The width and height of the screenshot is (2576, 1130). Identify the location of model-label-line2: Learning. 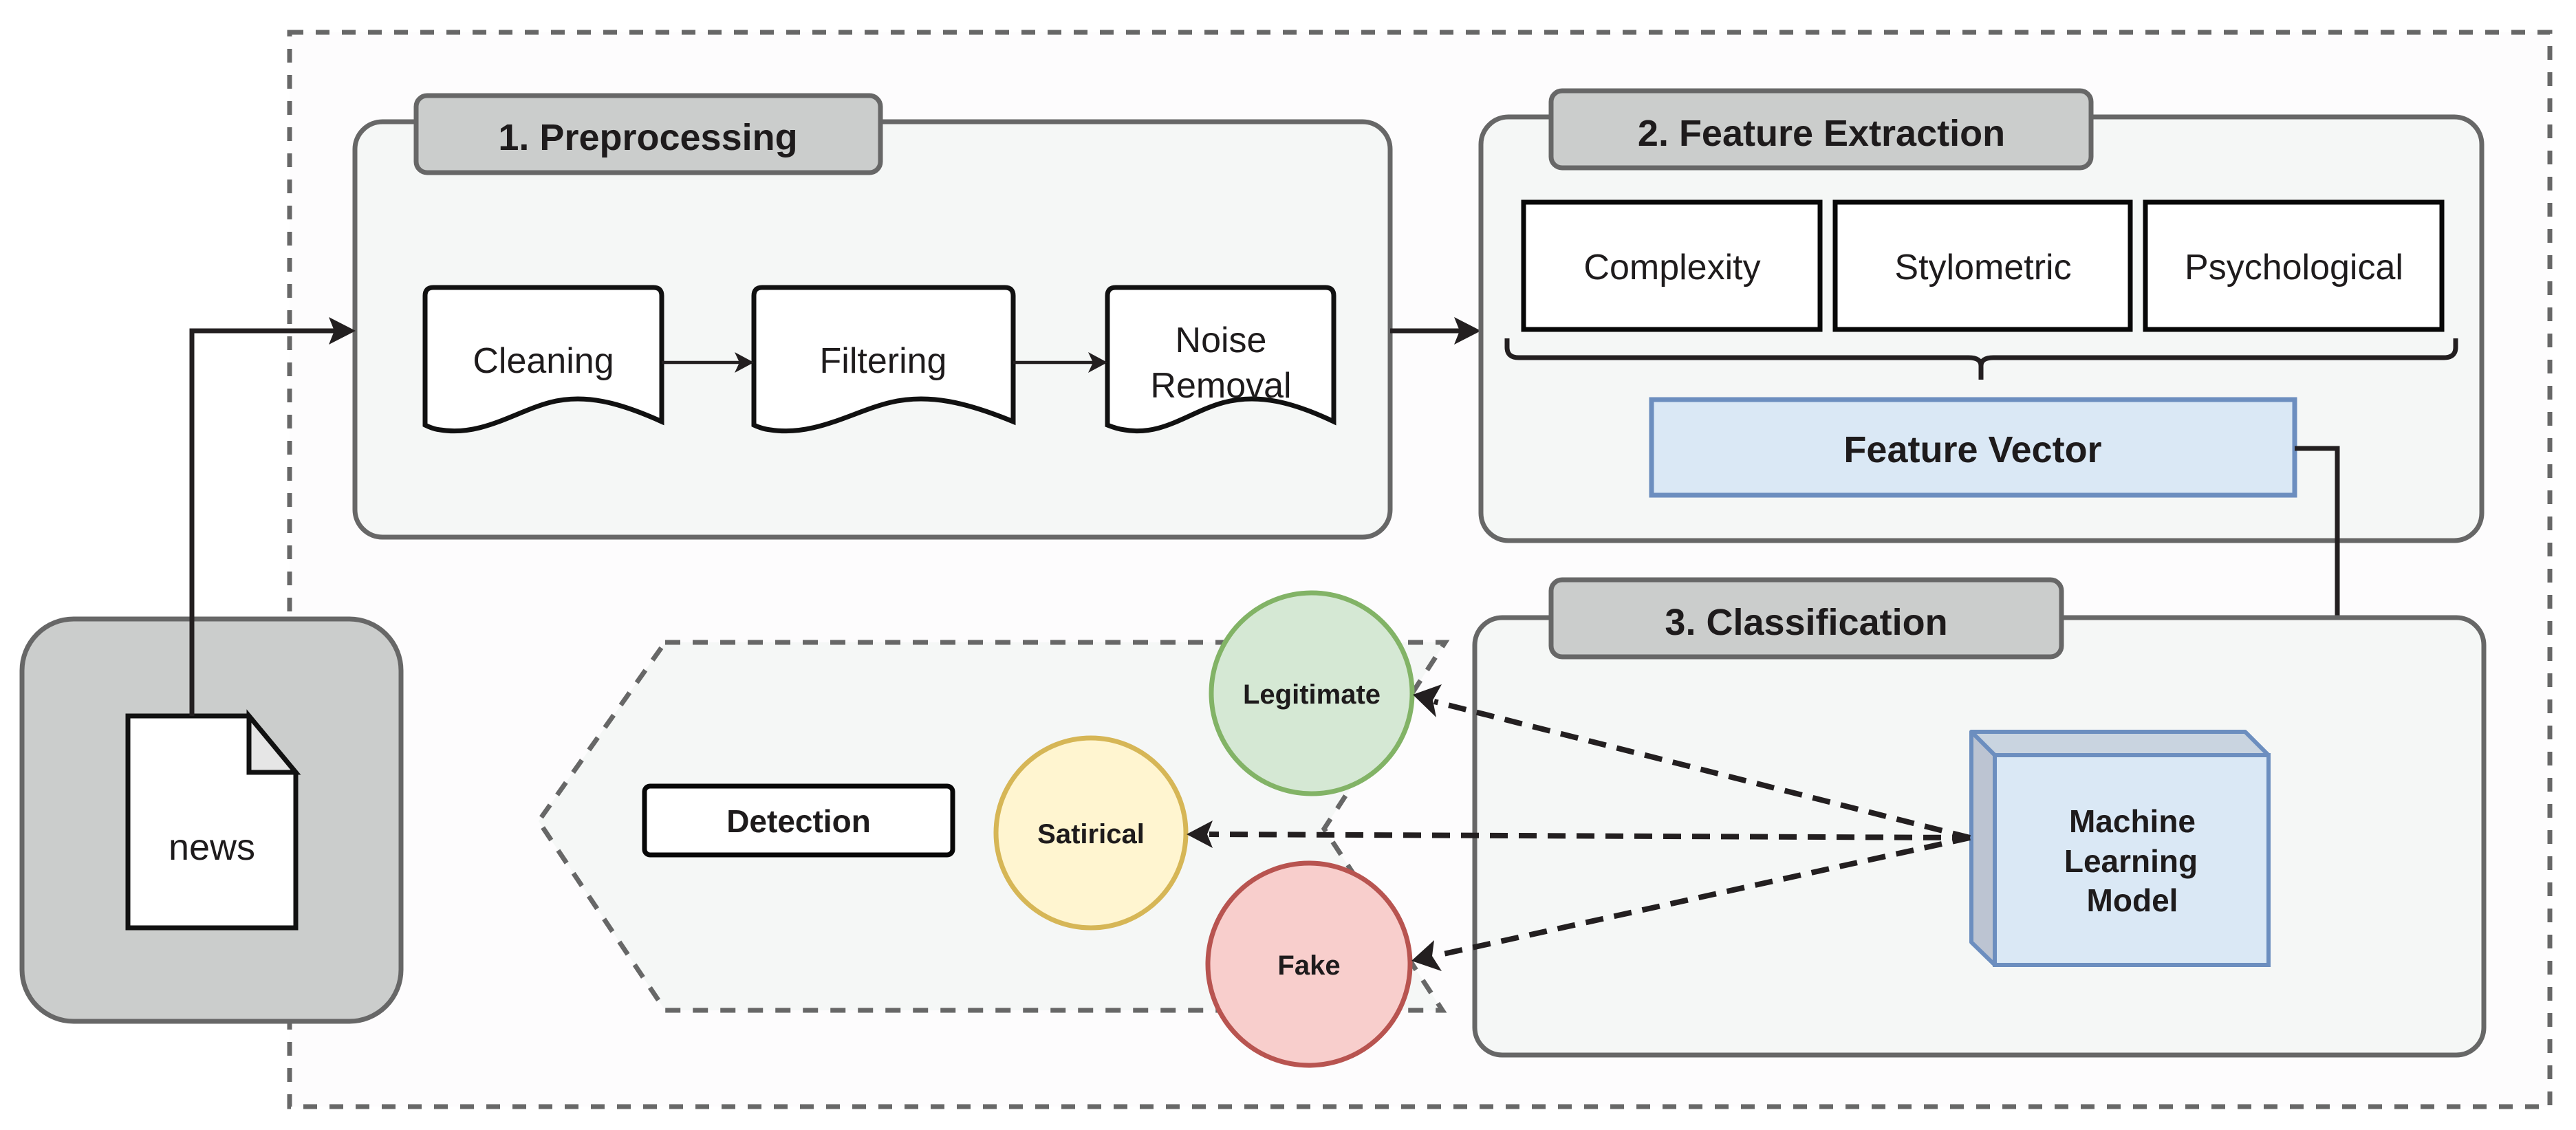
(2131, 861).